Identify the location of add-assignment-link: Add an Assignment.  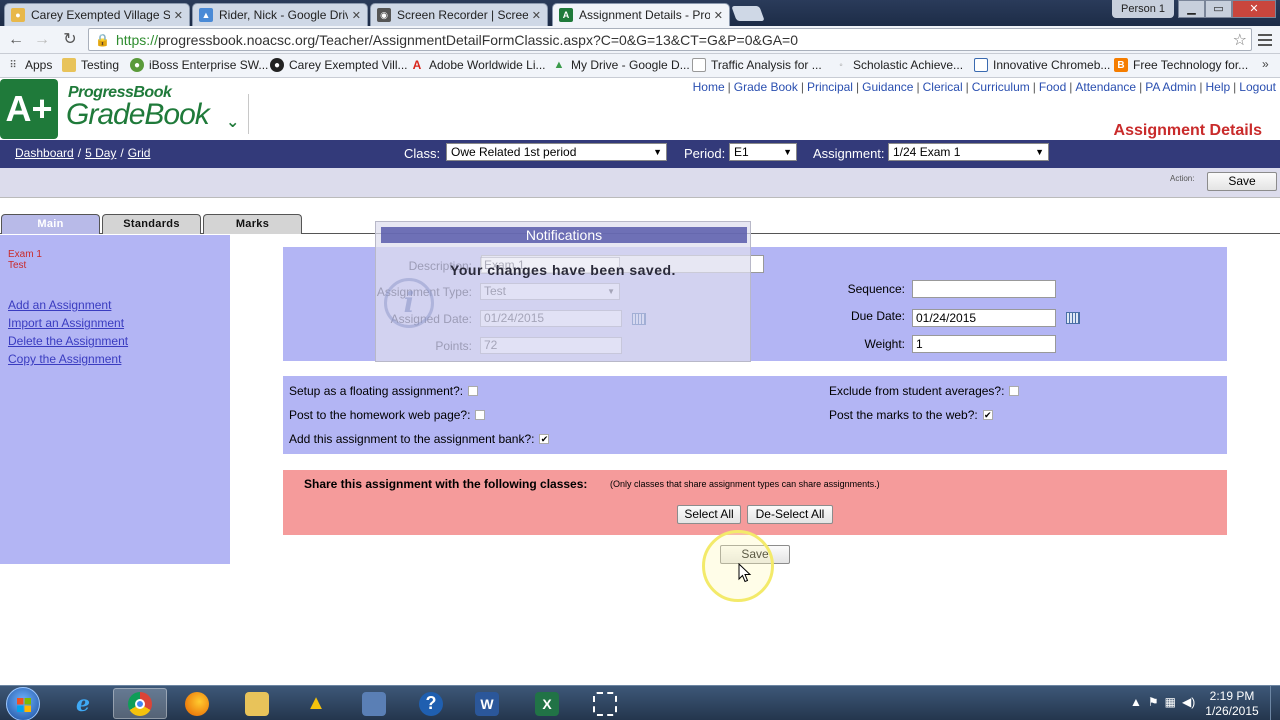
(59, 305).